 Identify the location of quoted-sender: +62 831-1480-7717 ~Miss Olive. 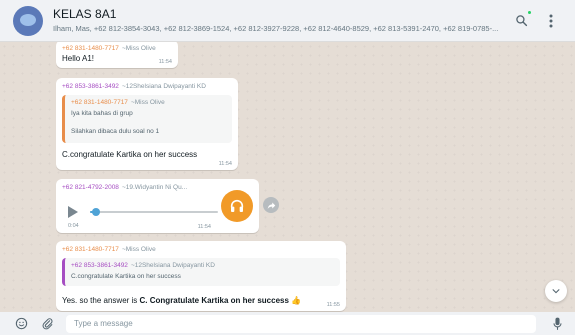
(148, 102).